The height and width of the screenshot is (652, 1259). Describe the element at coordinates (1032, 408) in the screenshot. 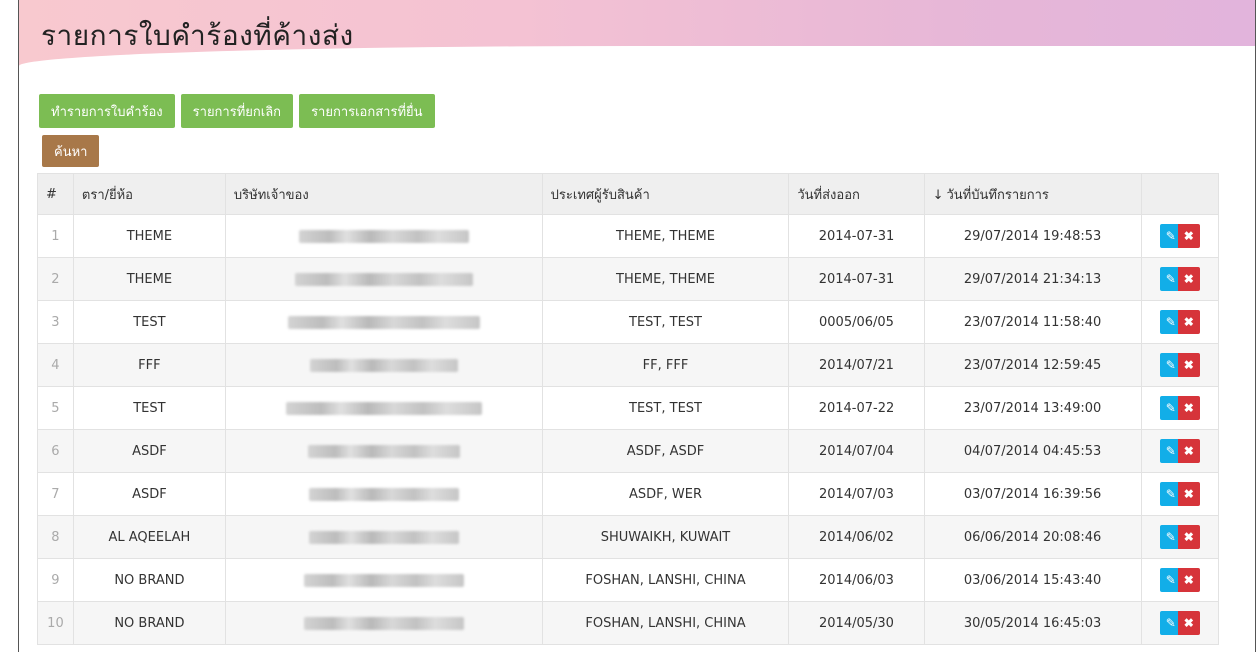

I see `row-record-date: 23/07/2014 13:49:00` at that location.